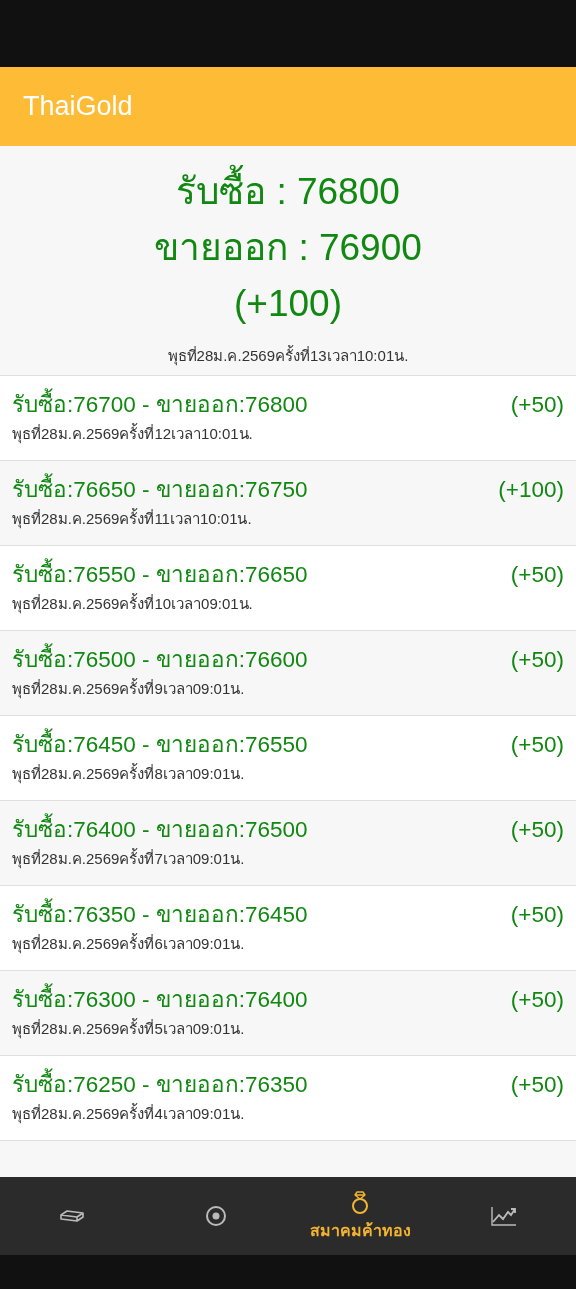 This screenshot has width=576, height=1289. What do you see at coordinates (129, 1114) in the screenshot?
I see `timestamp: พุธที่28ม.ค.2569ครั้งที่4เวลา09:01น.` at bounding box center [129, 1114].